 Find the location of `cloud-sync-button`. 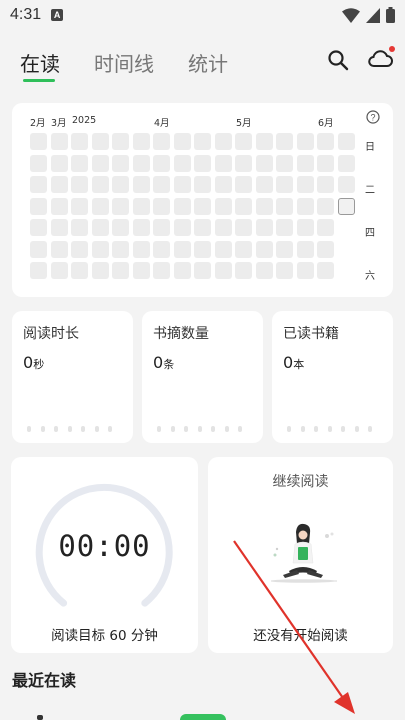

cloud-sync-button is located at coordinates (381, 59).